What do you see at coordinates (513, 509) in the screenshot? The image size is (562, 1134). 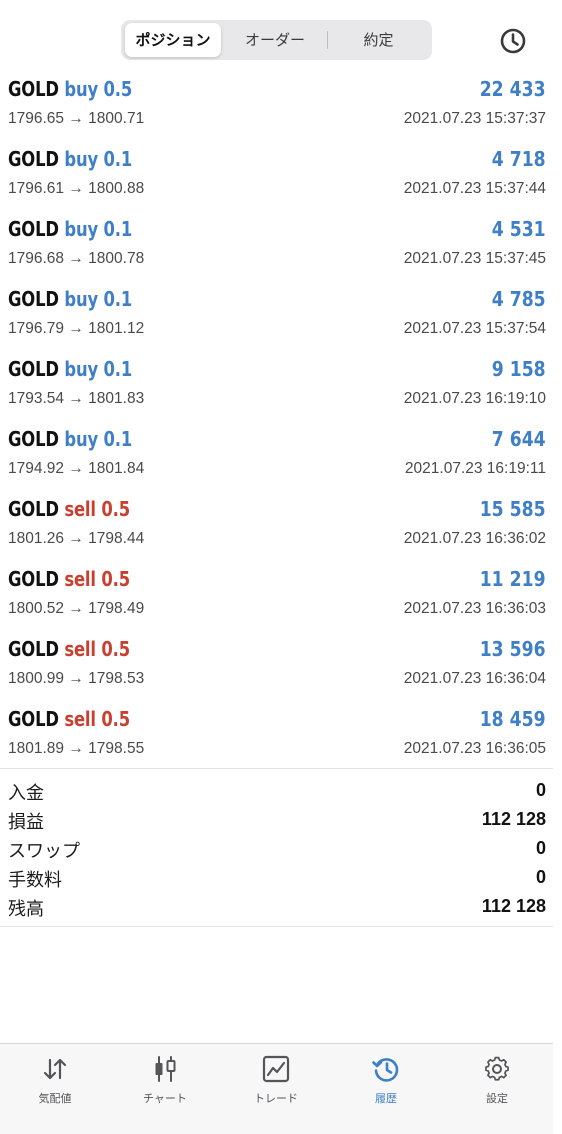 I see `deal-profit: 15 585` at bounding box center [513, 509].